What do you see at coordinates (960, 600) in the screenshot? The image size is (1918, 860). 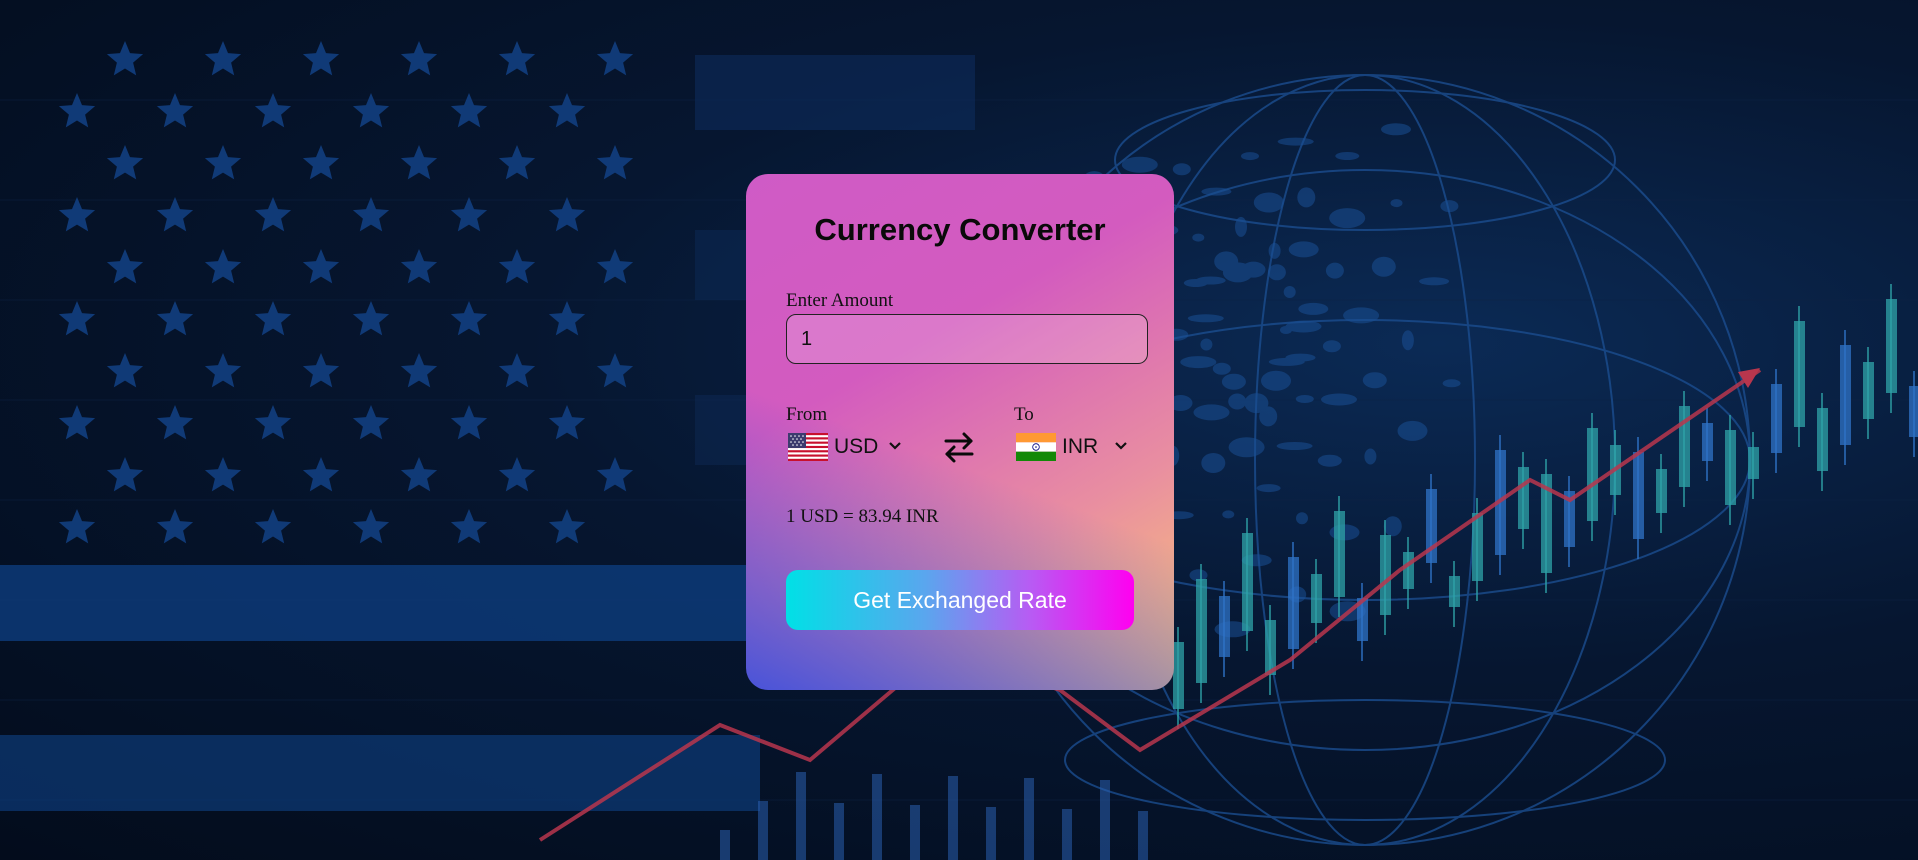 I see `get-exchange-rate-button: Get Exchanged Rate` at bounding box center [960, 600].